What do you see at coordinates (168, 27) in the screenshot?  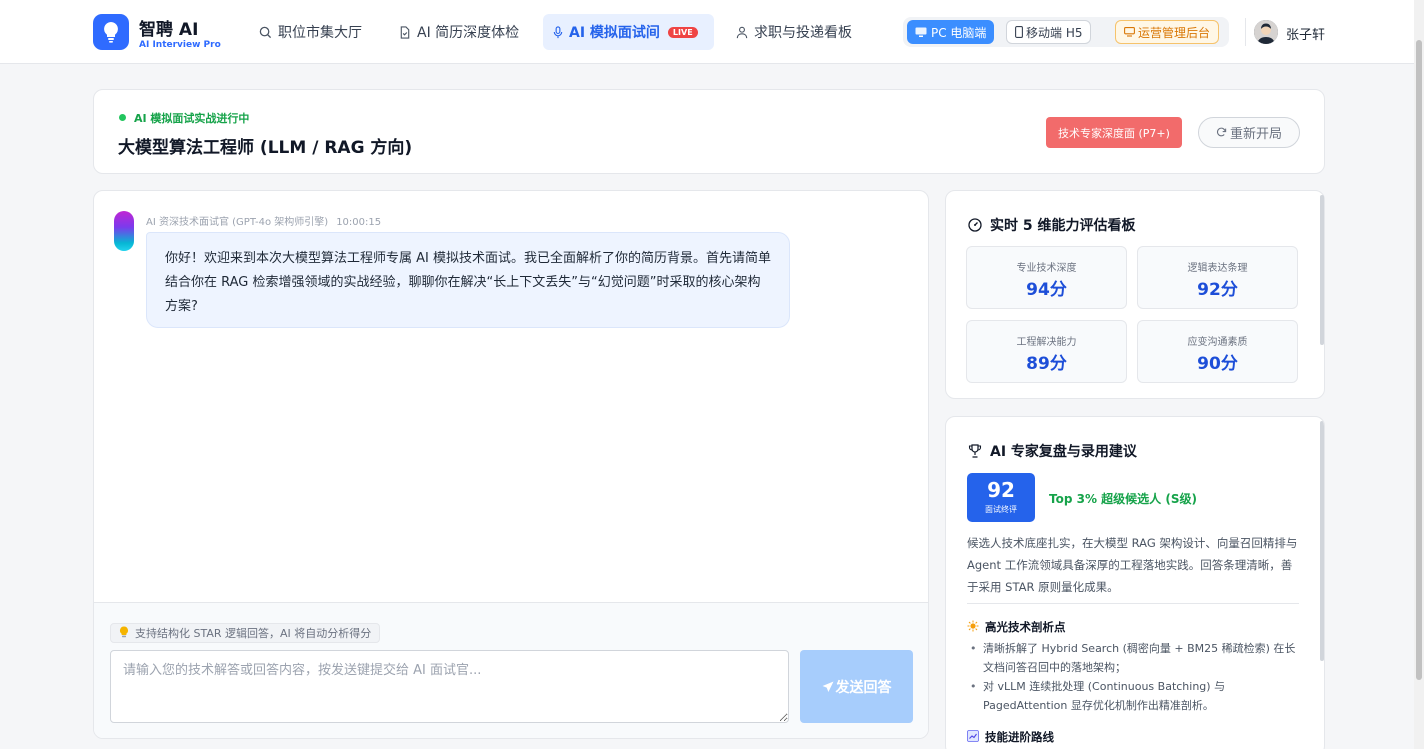 I see `brand-name: 智聘 AI` at bounding box center [168, 27].